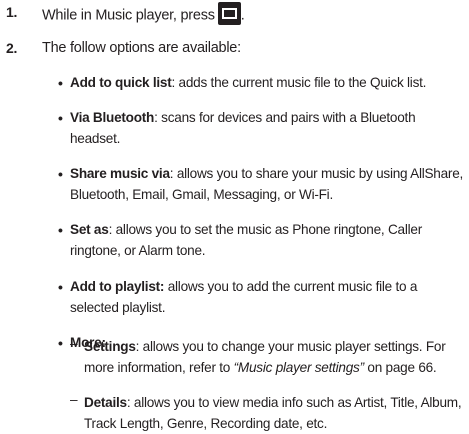  I want to click on step-1-text: While in Music player, press, so click(128, 15).